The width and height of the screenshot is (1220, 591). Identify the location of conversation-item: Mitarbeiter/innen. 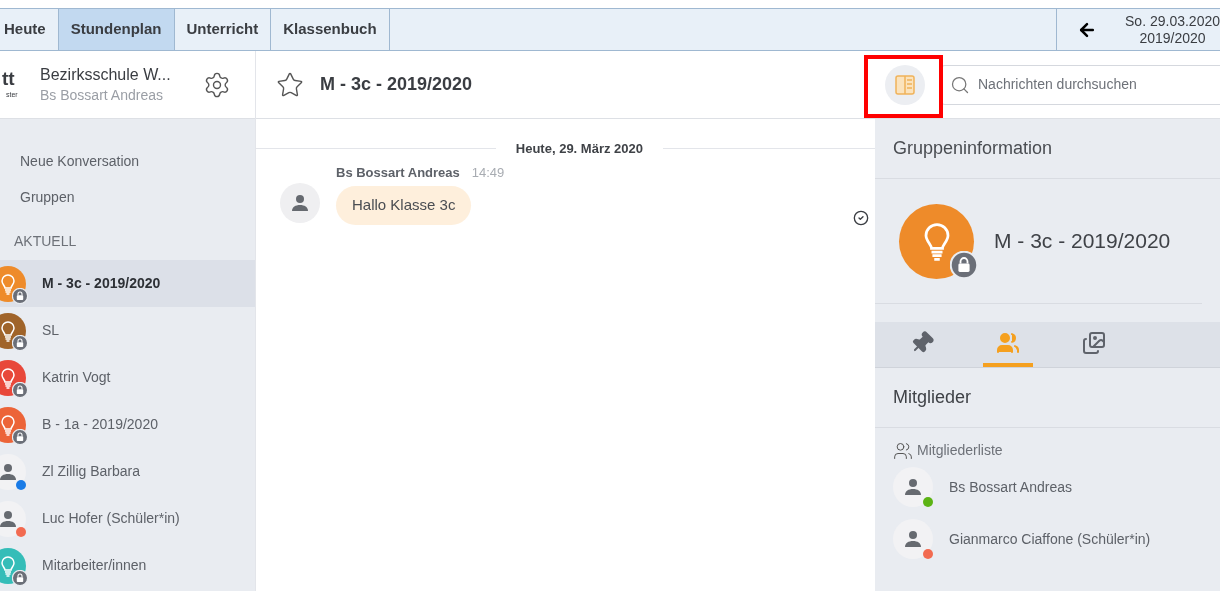
(127, 565).